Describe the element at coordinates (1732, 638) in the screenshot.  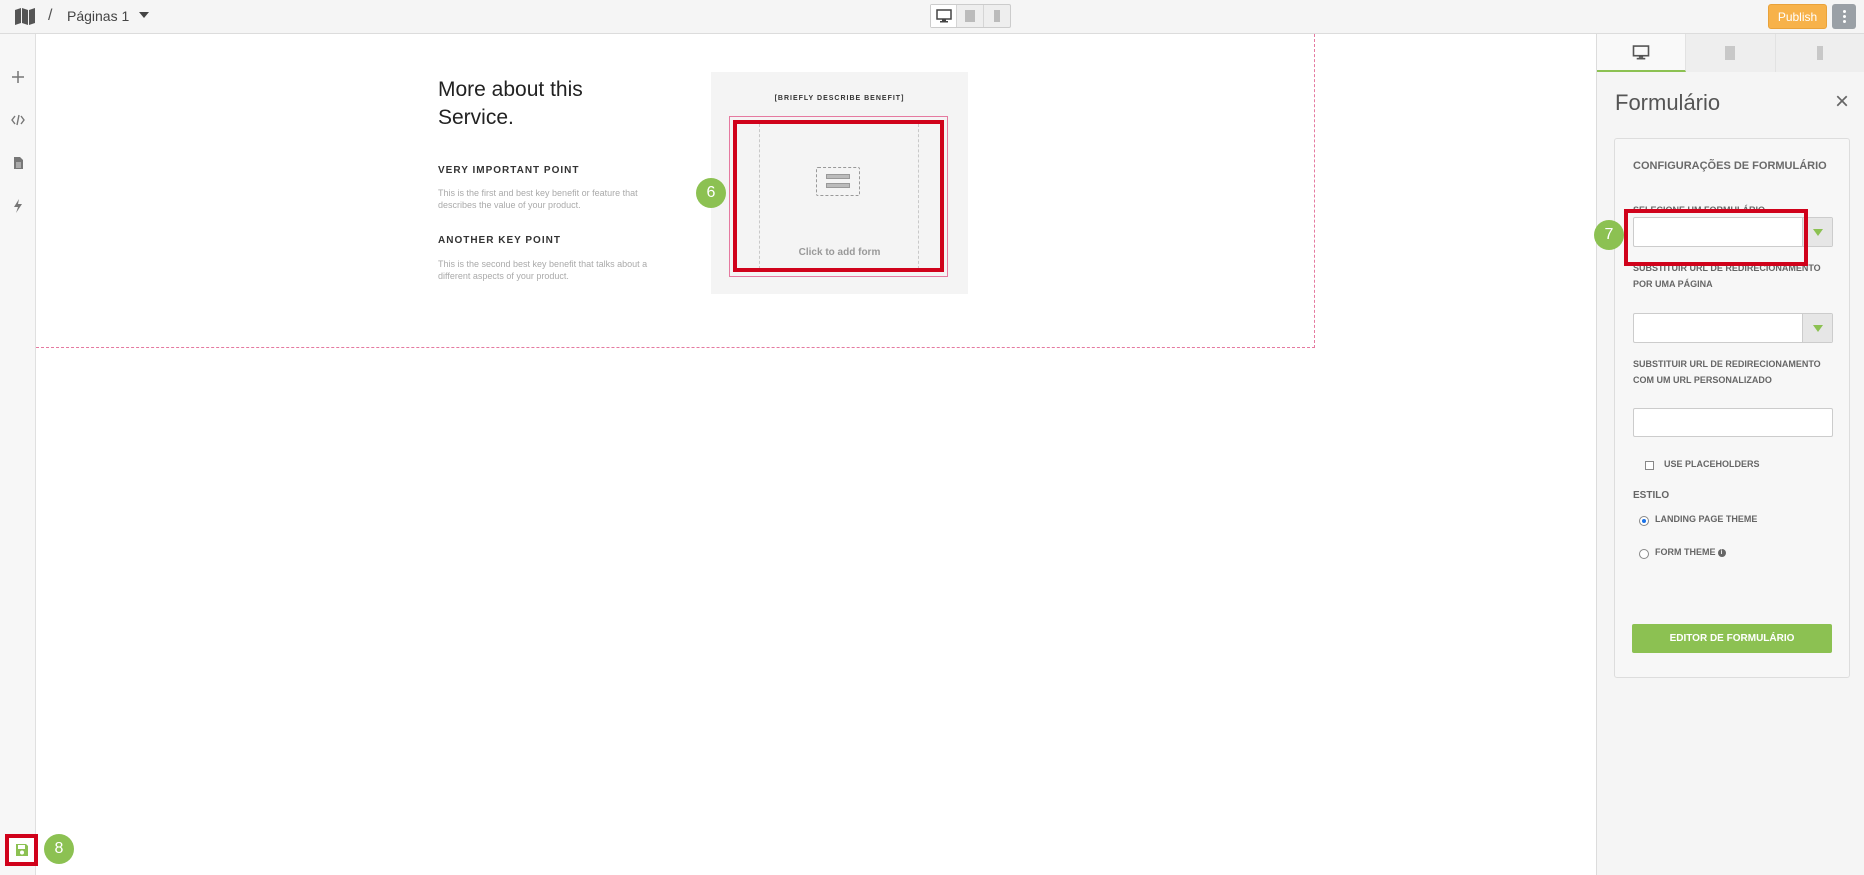
I see `form-editor-button: EDITOR DE FORMULÁRIO` at that location.